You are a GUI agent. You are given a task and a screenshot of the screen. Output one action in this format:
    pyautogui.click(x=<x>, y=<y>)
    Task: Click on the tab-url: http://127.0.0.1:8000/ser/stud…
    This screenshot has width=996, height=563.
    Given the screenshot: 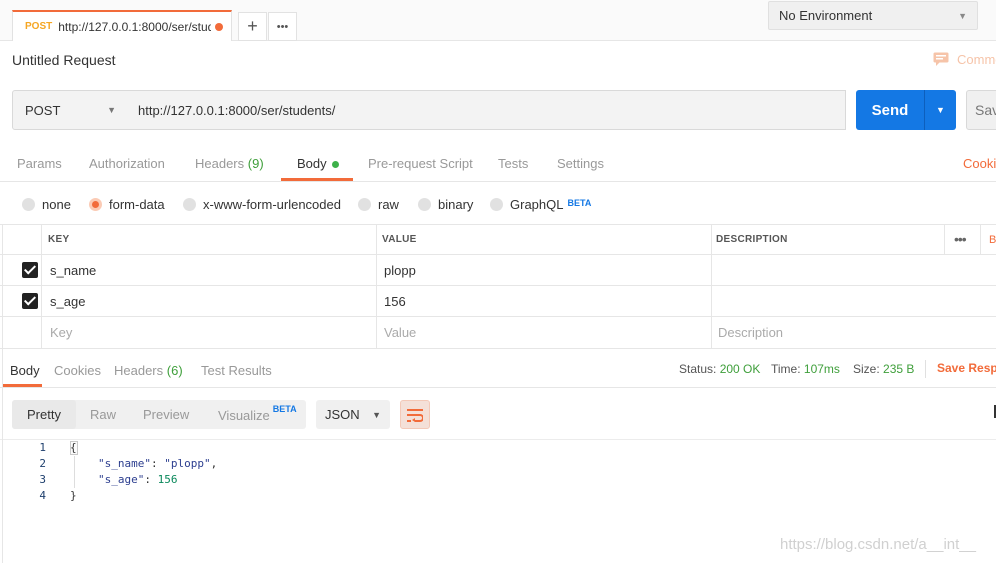 What is the action you would take?
    pyautogui.click(x=134, y=26)
    